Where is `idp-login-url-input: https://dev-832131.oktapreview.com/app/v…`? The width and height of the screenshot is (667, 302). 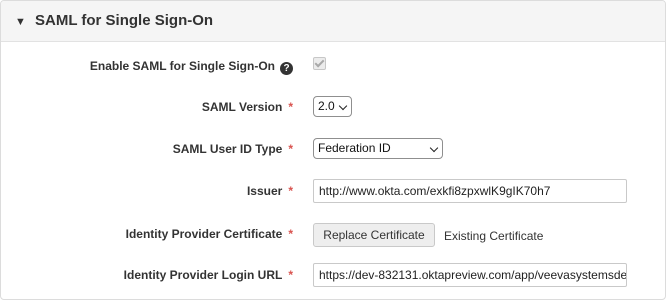 idp-login-url-input: https://dev-832131.oktapreview.com/app/v… is located at coordinates (470, 275).